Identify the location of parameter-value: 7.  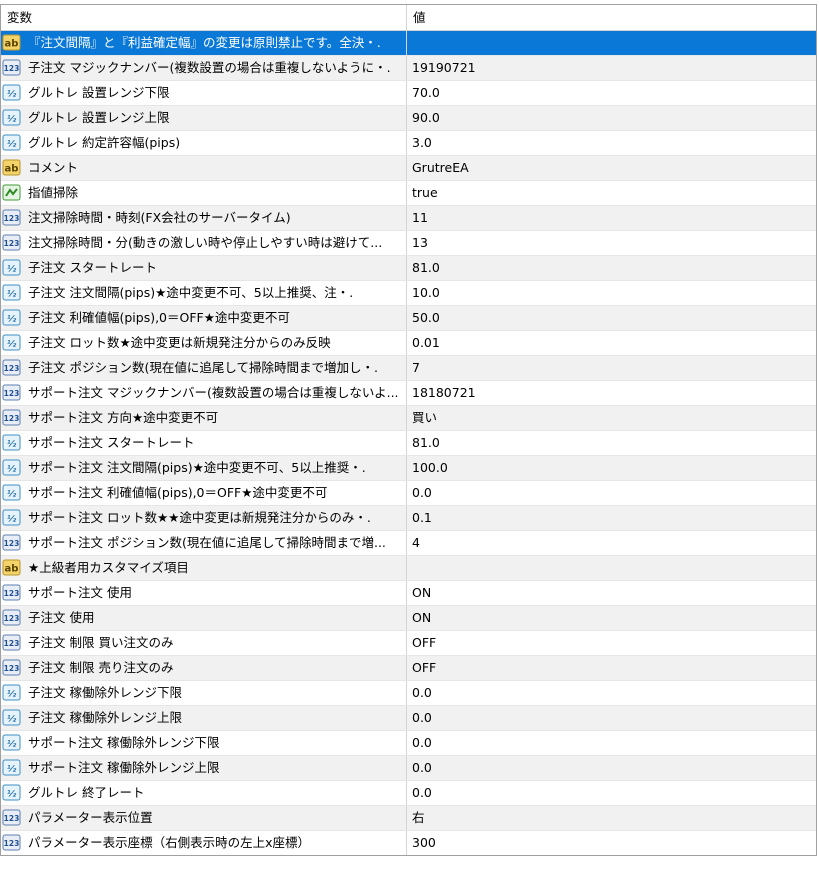
(611, 368).